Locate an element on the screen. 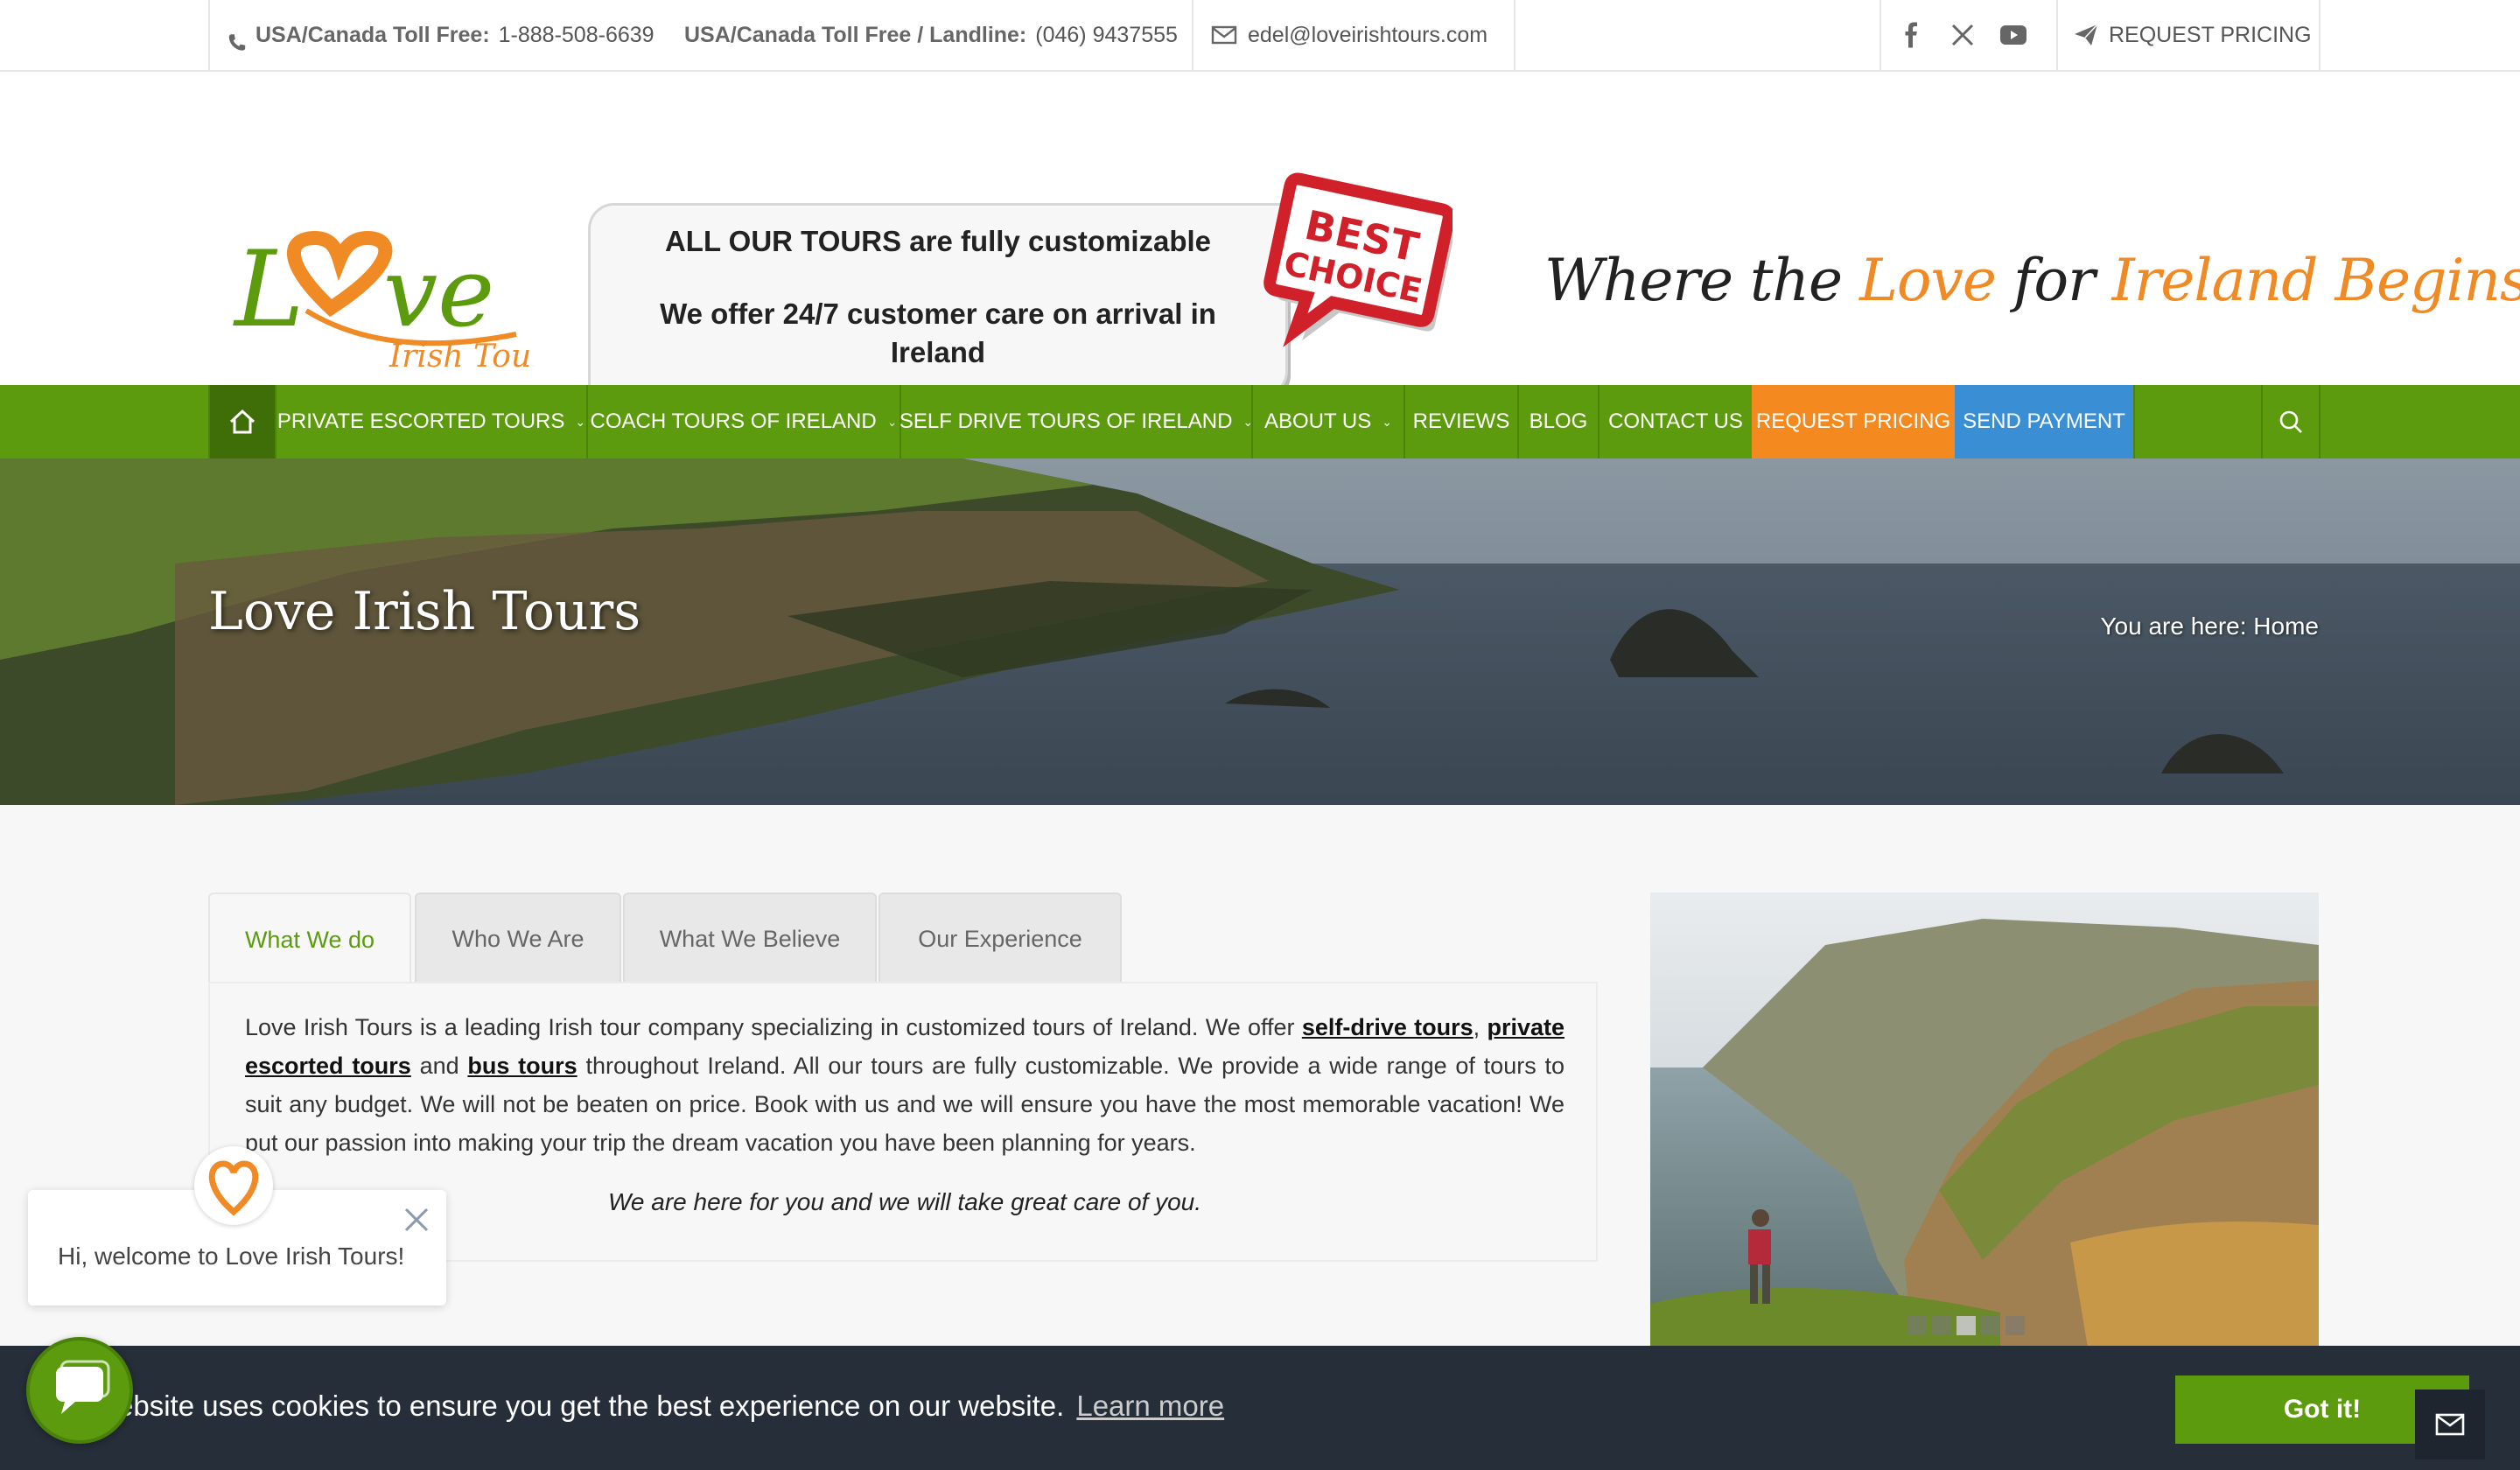 This screenshot has height=1470, width=2520. slider-dots is located at coordinates (1966, 1325).